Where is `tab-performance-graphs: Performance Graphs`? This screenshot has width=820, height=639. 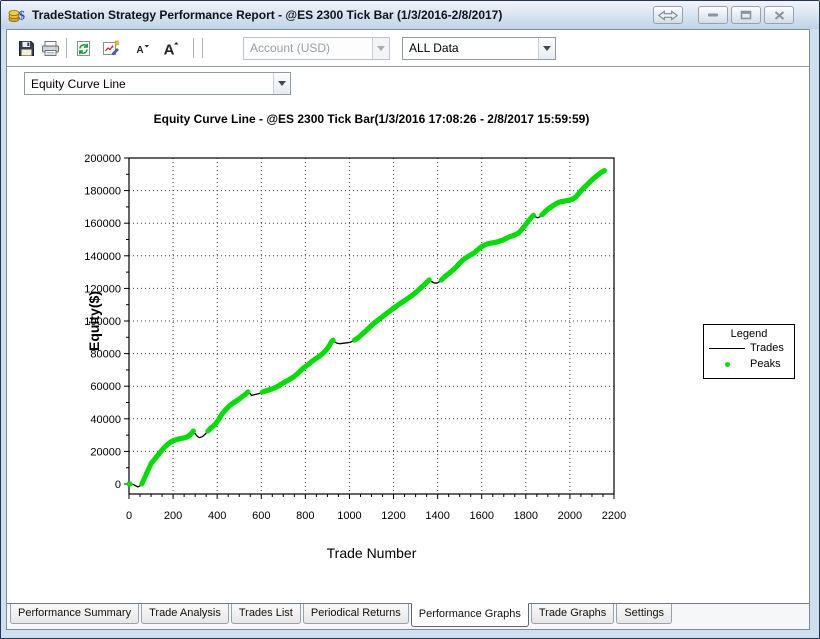
tab-performance-graphs: Performance Graphs is located at coordinates (469, 615).